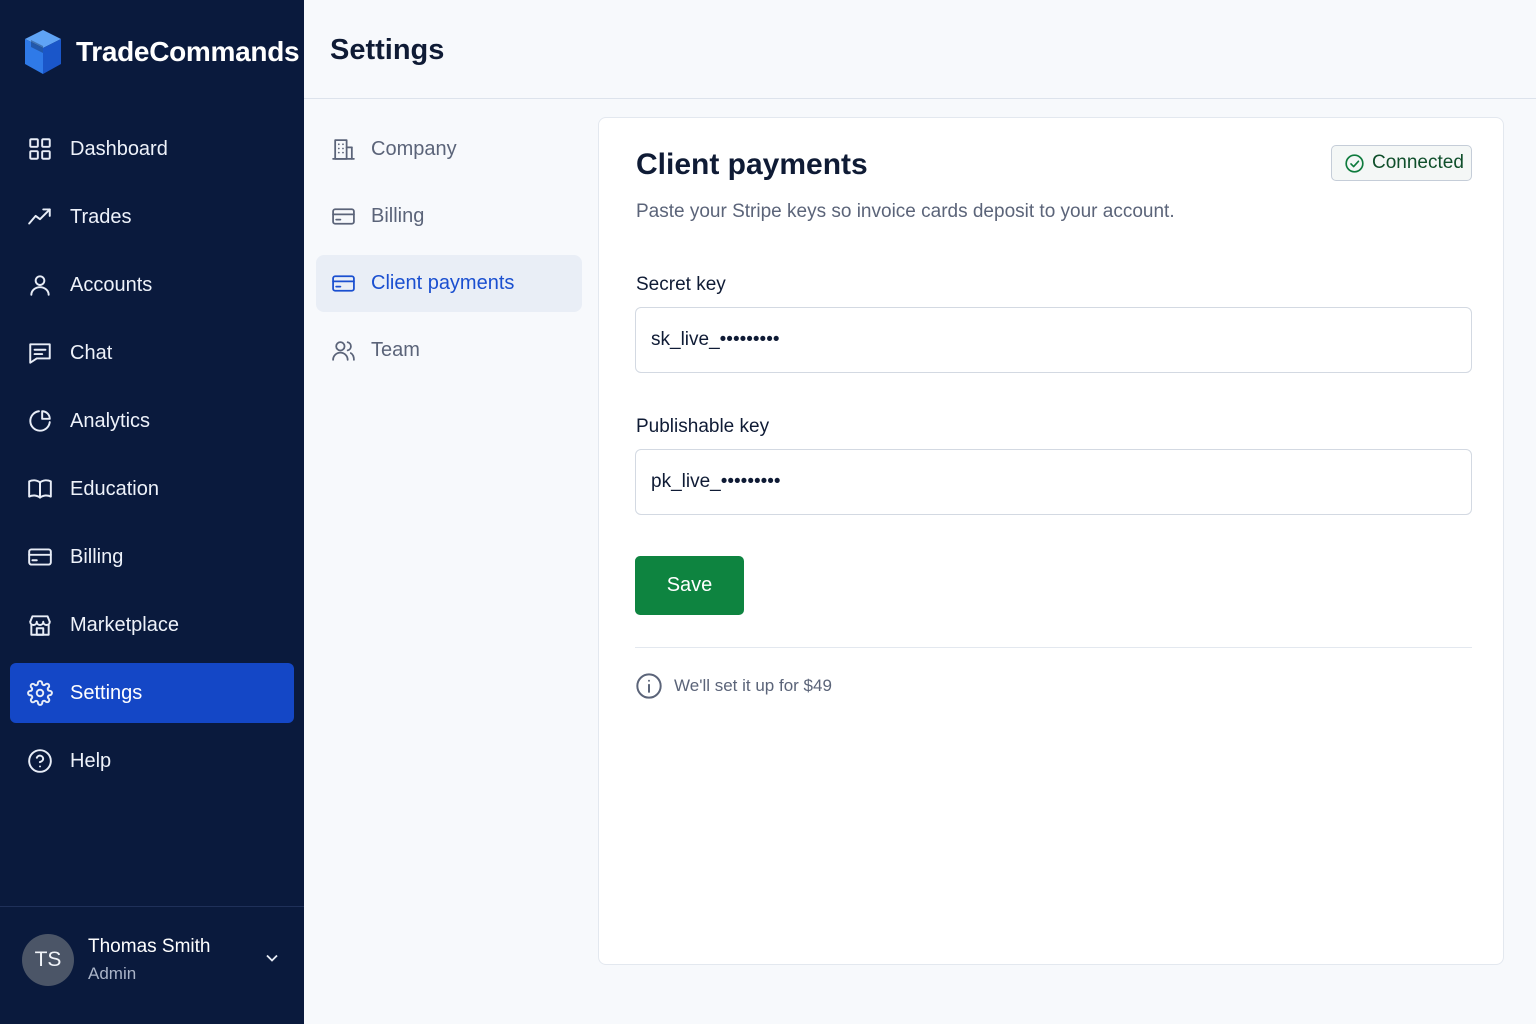 Image resolution: width=1536 pixels, height=1024 pixels. Describe the element at coordinates (449, 350) in the screenshot. I see `settings-nav-team: Team` at that location.